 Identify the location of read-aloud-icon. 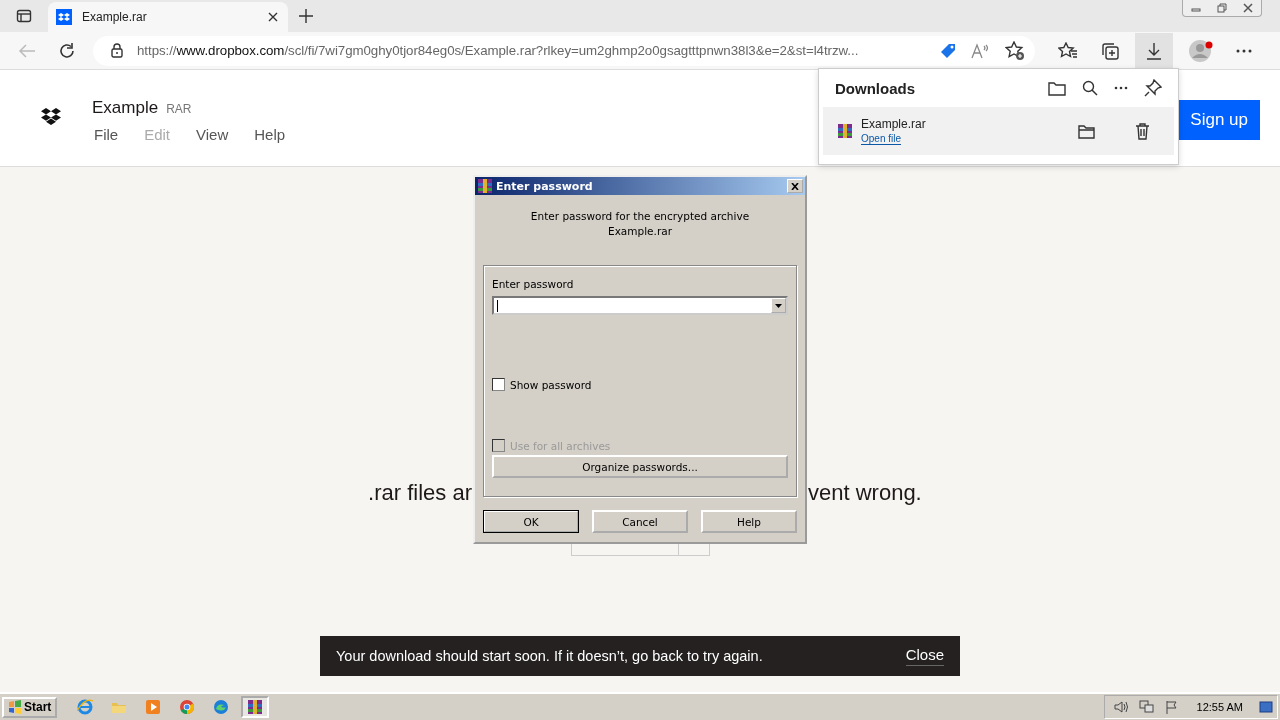
(981, 50).